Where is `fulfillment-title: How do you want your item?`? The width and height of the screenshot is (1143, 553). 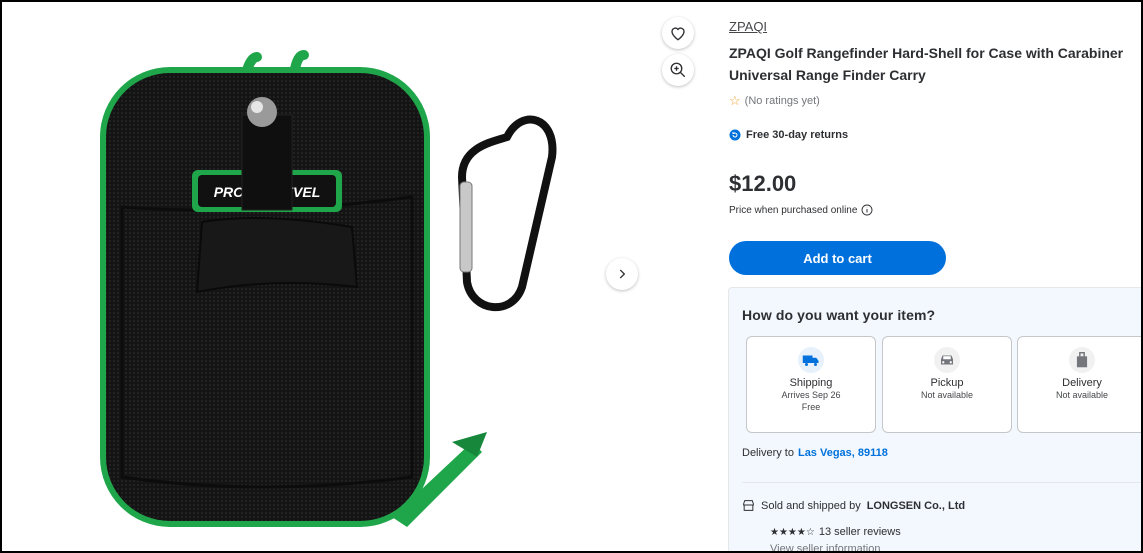 fulfillment-title: How do you want your item? is located at coordinates (839, 315).